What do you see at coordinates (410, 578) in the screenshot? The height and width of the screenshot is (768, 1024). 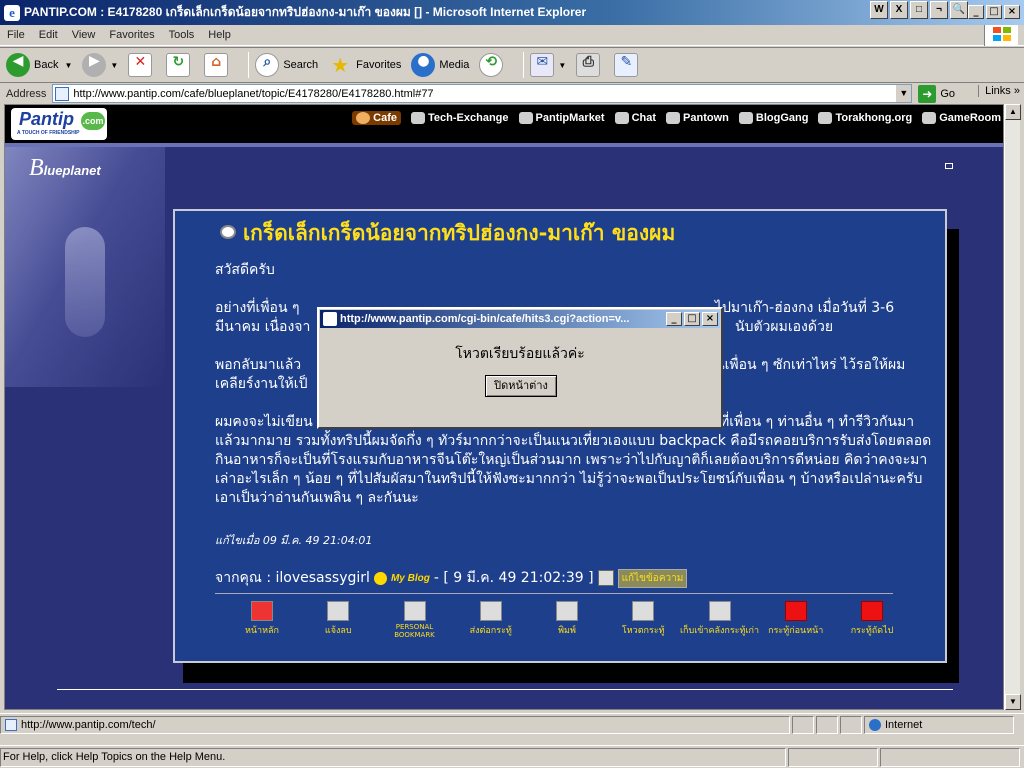 I see `my-blog-link: My Blog` at bounding box center [410, 578].